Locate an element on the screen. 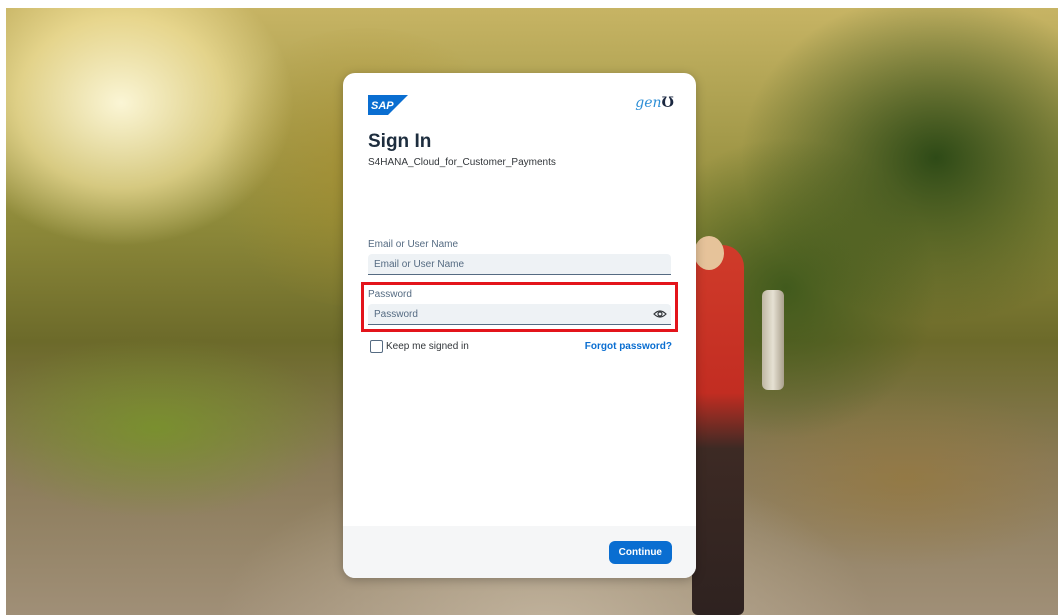 This screenshot has height=615, width=1058. page-subtitle: S4HANA_Cloud_for_Customer_Payments is located at coordinates (462, 162).